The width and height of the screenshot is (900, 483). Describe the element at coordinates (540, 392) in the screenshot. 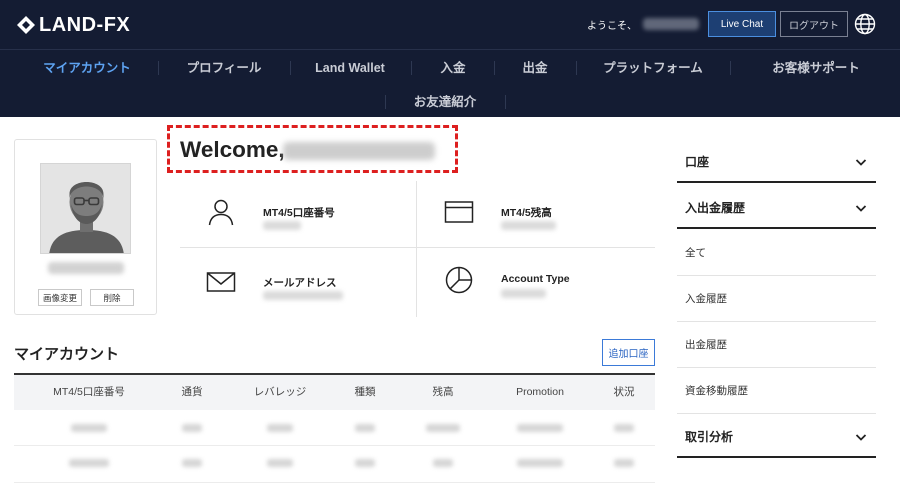

I see `column-header: Promotion` at that location.